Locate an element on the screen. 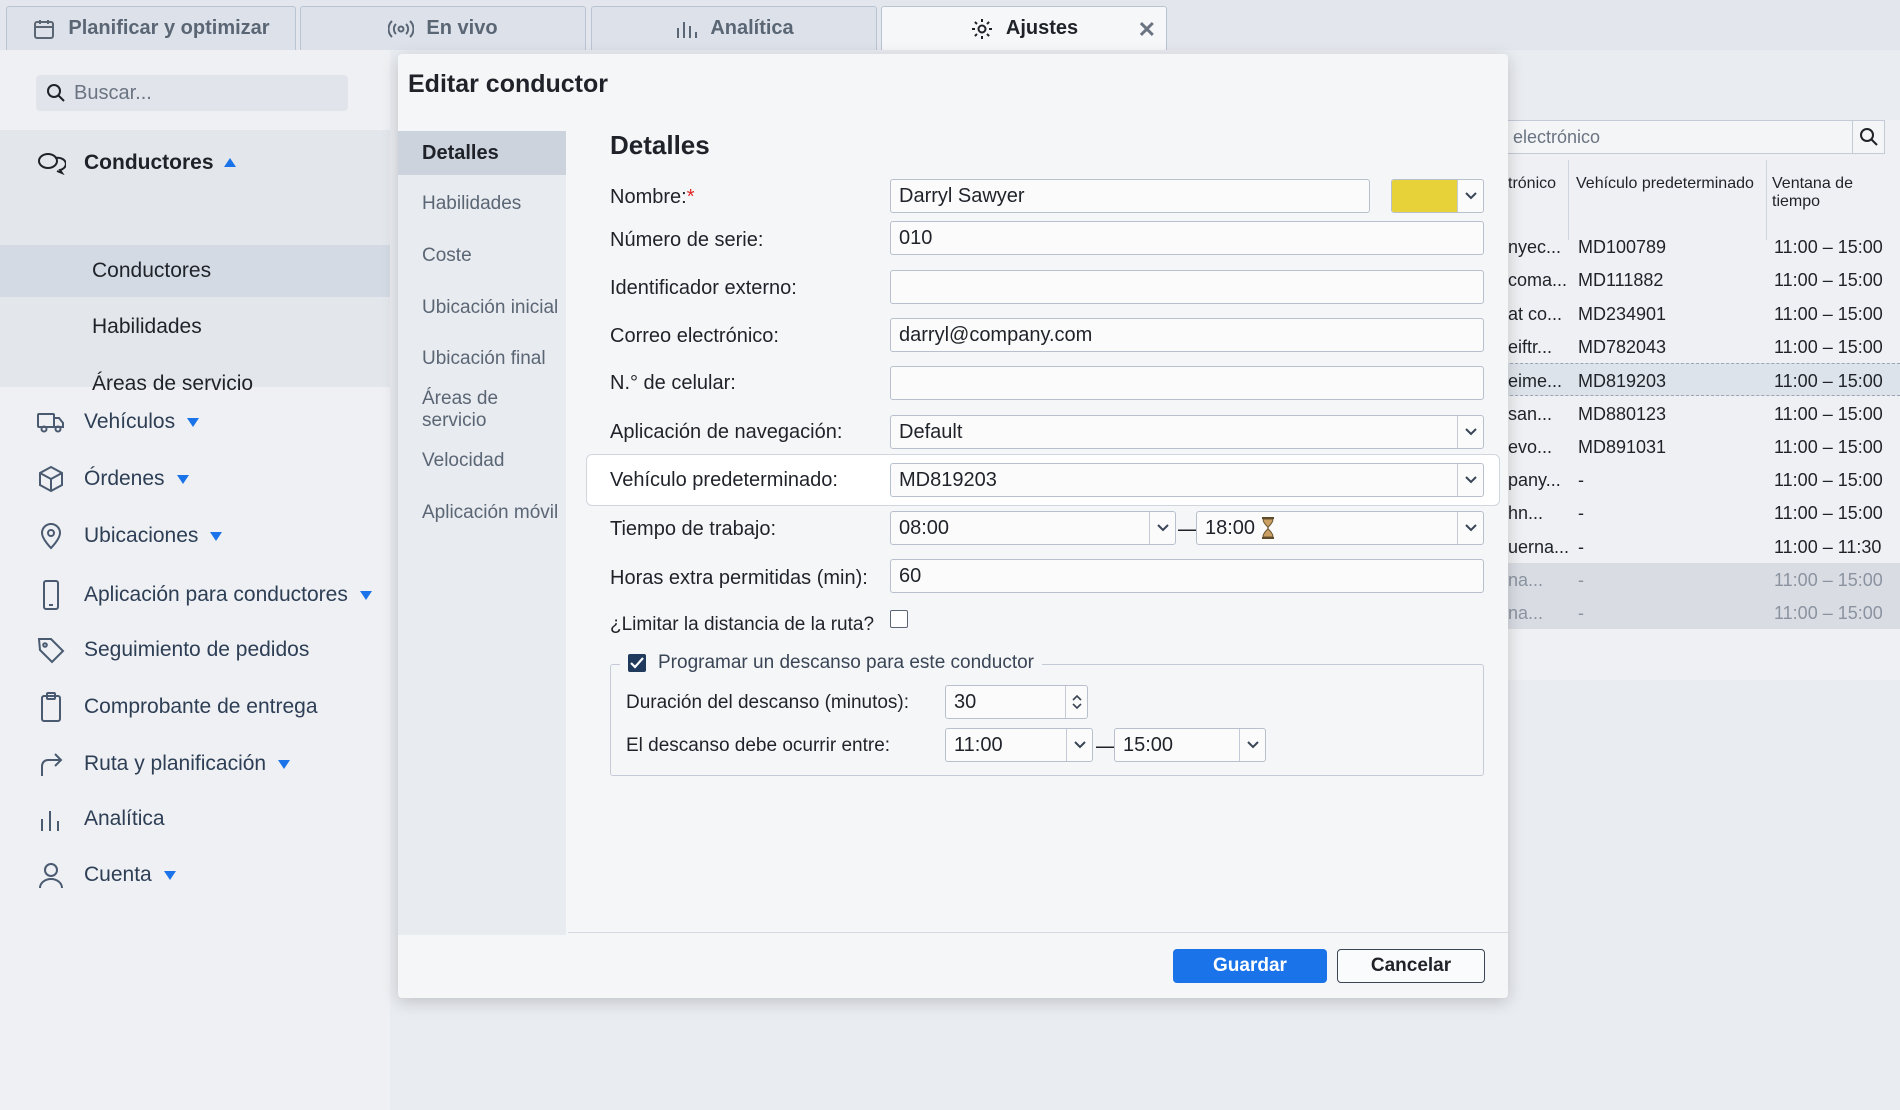  sidebar-item-seguimiento: Seguimiento de pedidos is located at coordinates (195, 650).